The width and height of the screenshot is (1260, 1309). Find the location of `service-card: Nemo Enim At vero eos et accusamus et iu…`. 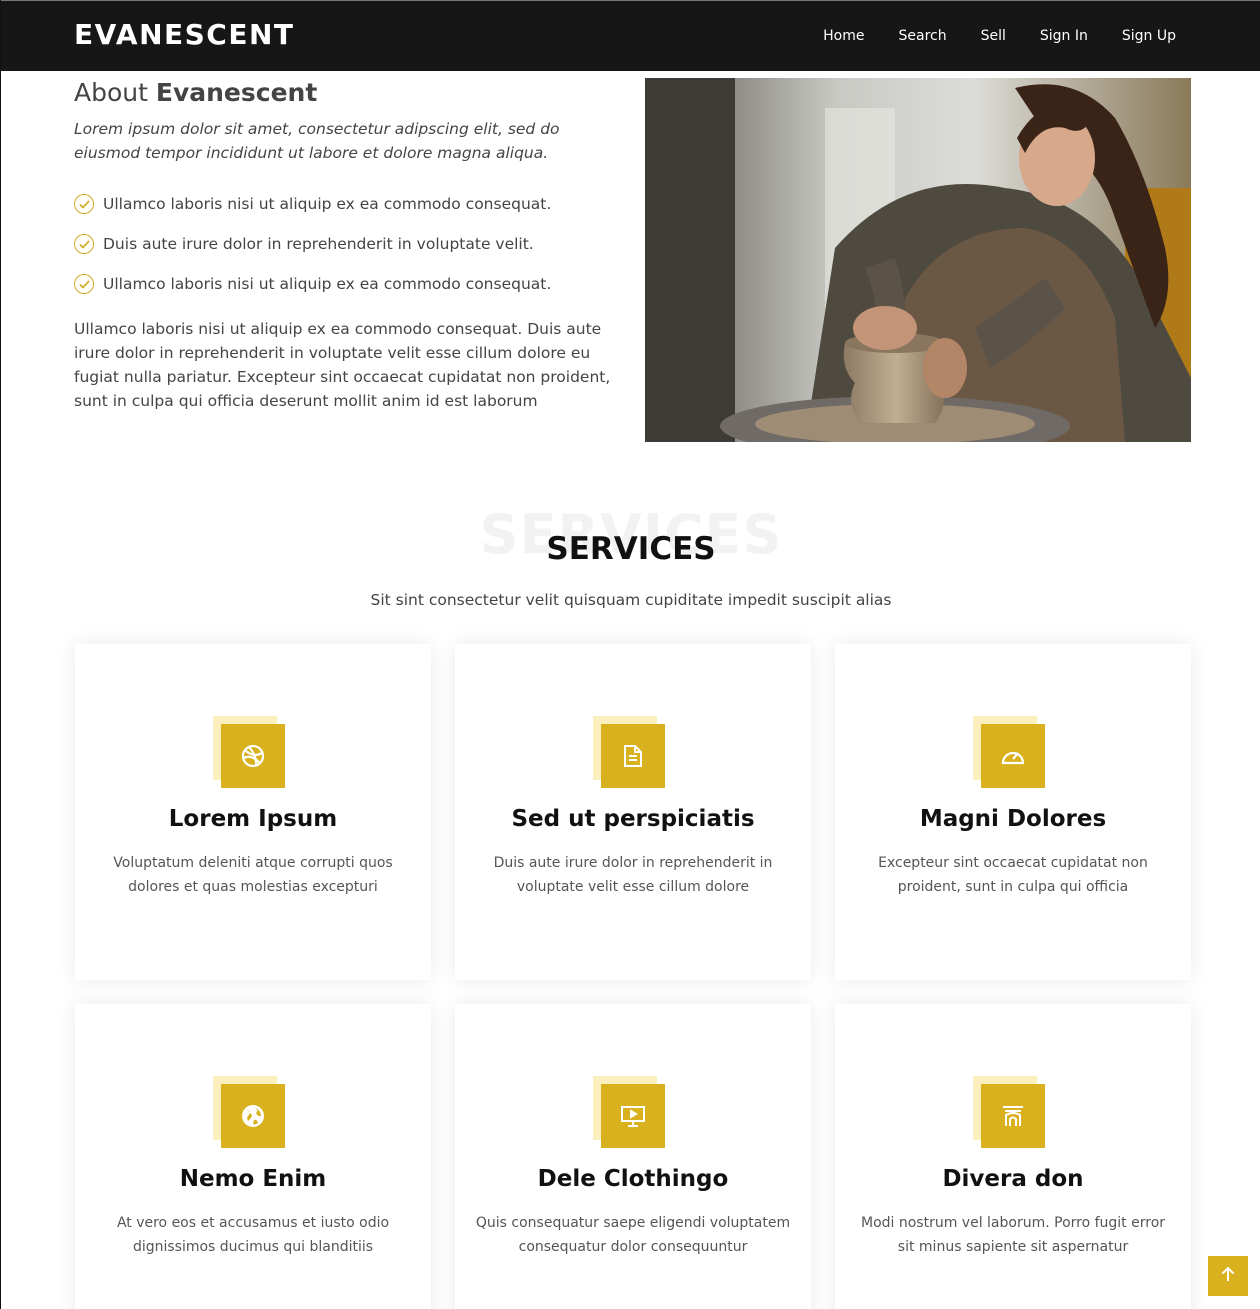

service-card: Nemo Enim At vero eos et accusamus et iu… is located at coordinates (253, 1156).